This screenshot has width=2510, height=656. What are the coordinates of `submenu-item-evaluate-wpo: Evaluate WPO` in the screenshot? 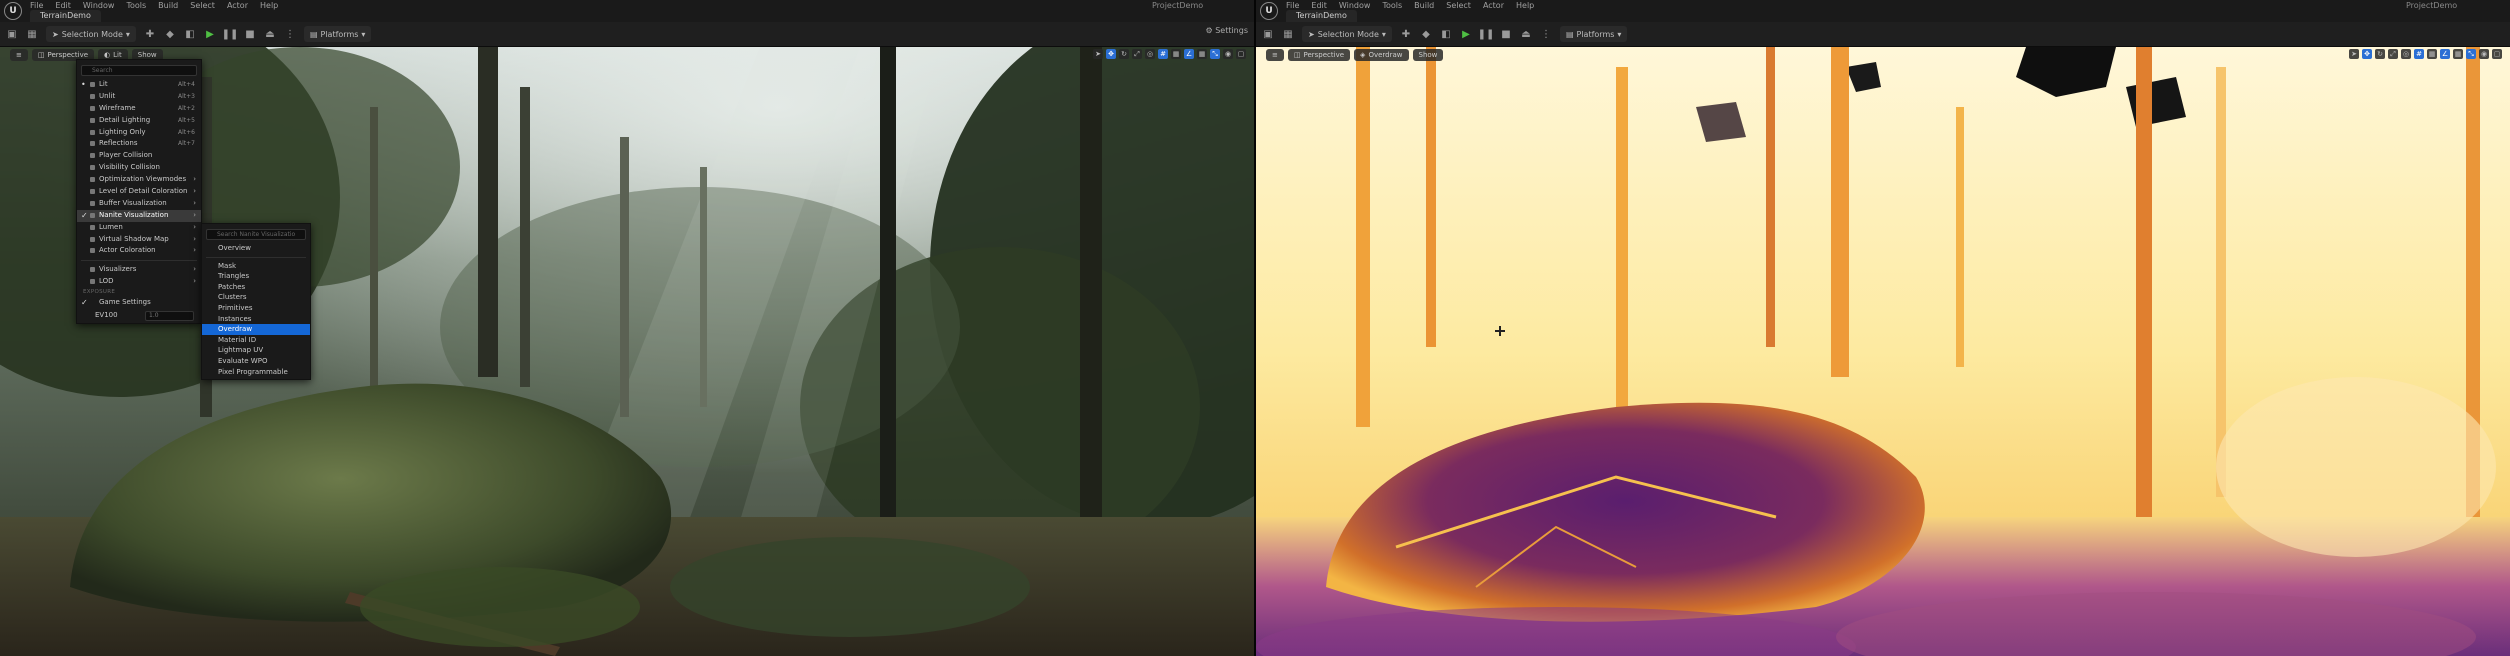 It's located at (256, 361).